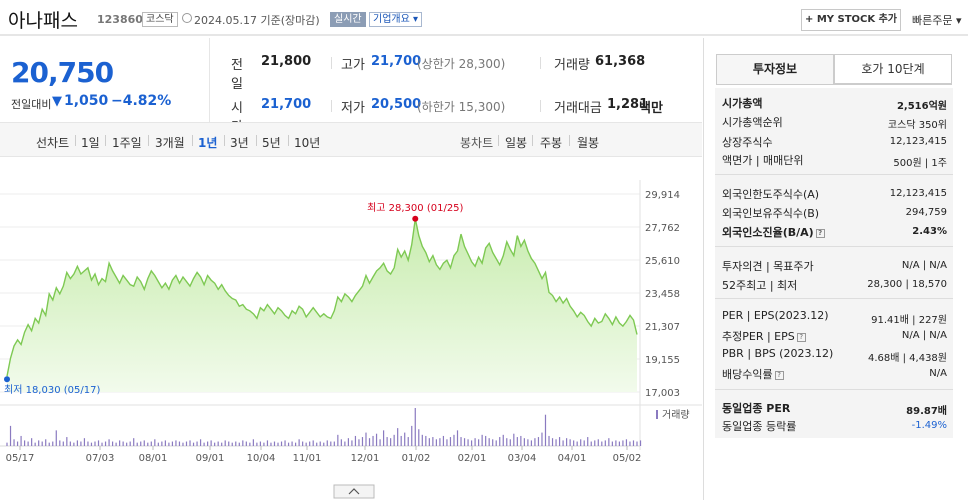  What do you see at coordinates (938, 373) in the screenshot?
I see `dividend-value: N/A` at bounding box center [938, 373].